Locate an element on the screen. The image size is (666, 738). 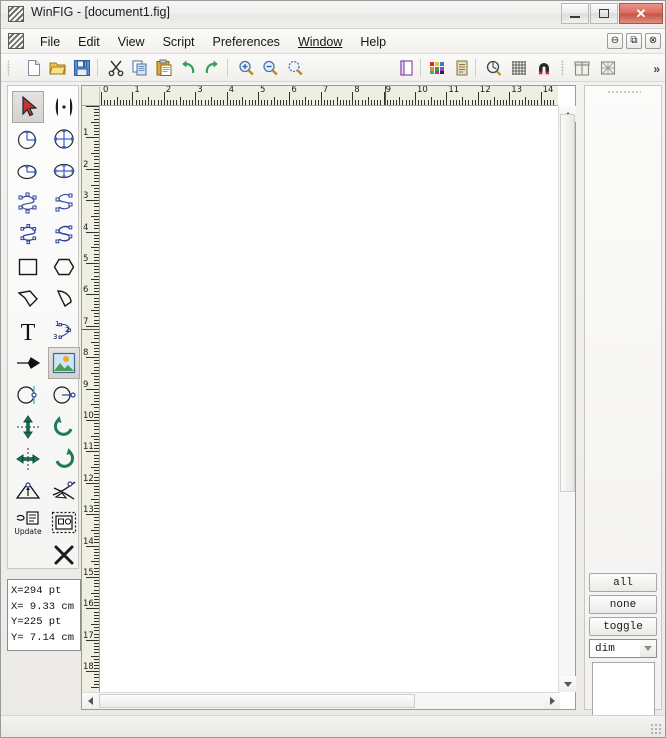
select-toggle-button: toggle is located at coordinates (623, 626).